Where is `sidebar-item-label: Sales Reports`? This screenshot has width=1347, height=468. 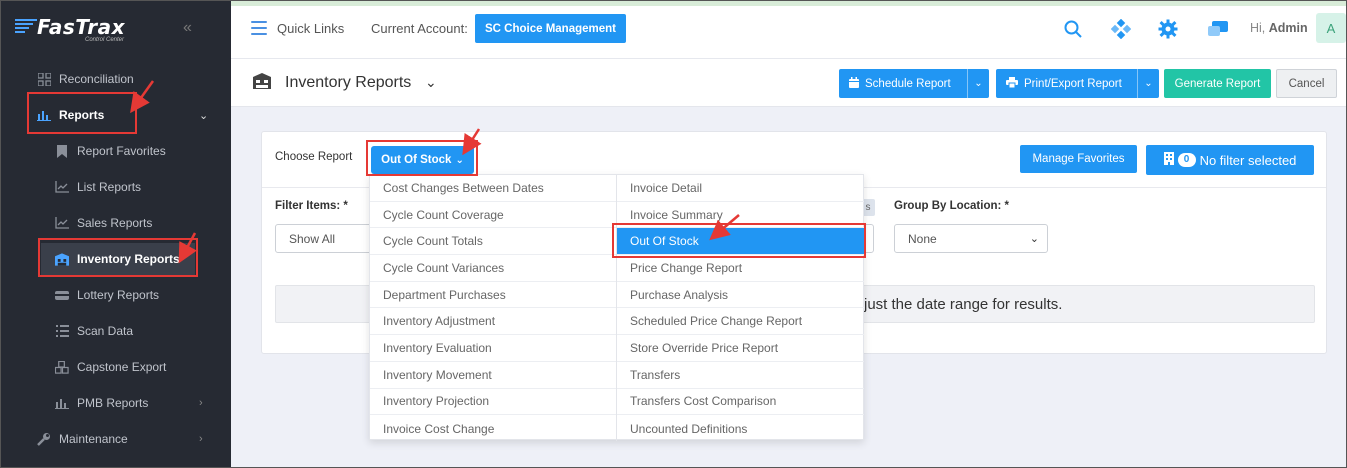
sidebar-item-label: Sales Reports is located at coordinates (115, 223).